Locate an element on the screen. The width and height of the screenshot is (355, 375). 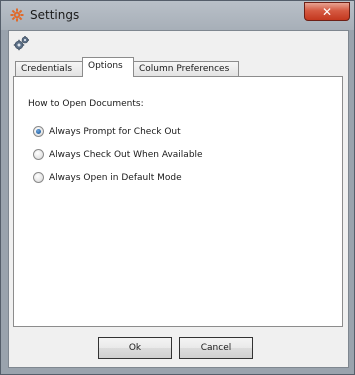
cancel-button: Cancel is located at coordinates (216, 348).